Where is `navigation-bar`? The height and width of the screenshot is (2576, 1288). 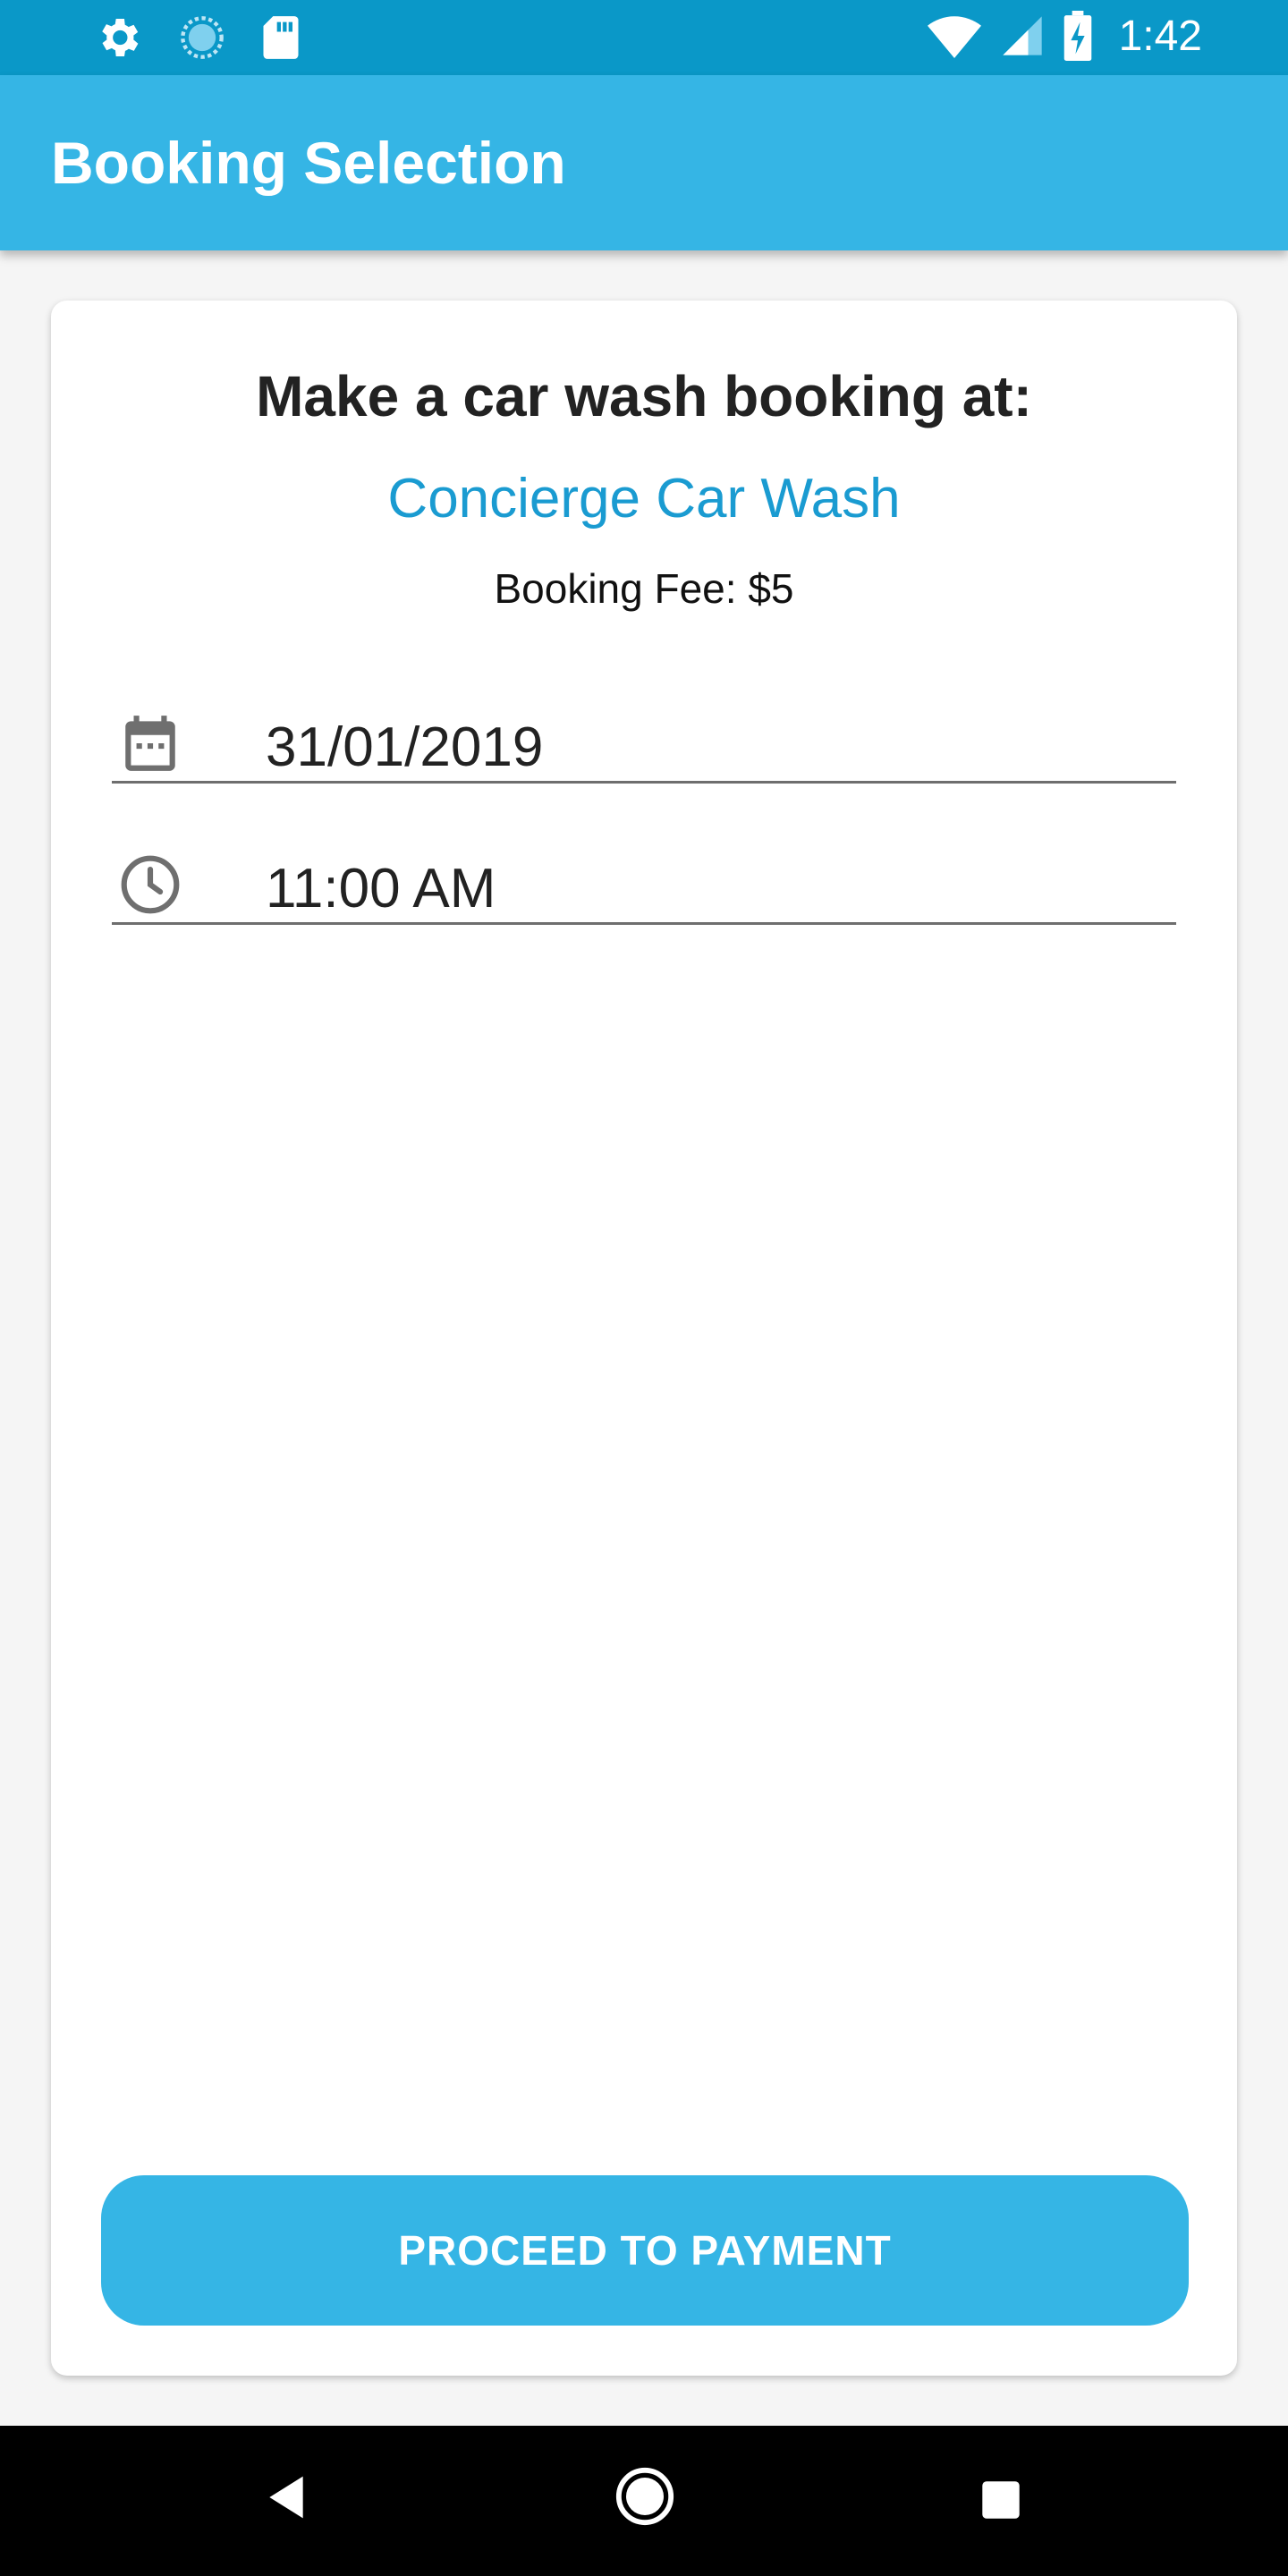 navigation-bar is located at coordinates (644, 2501).